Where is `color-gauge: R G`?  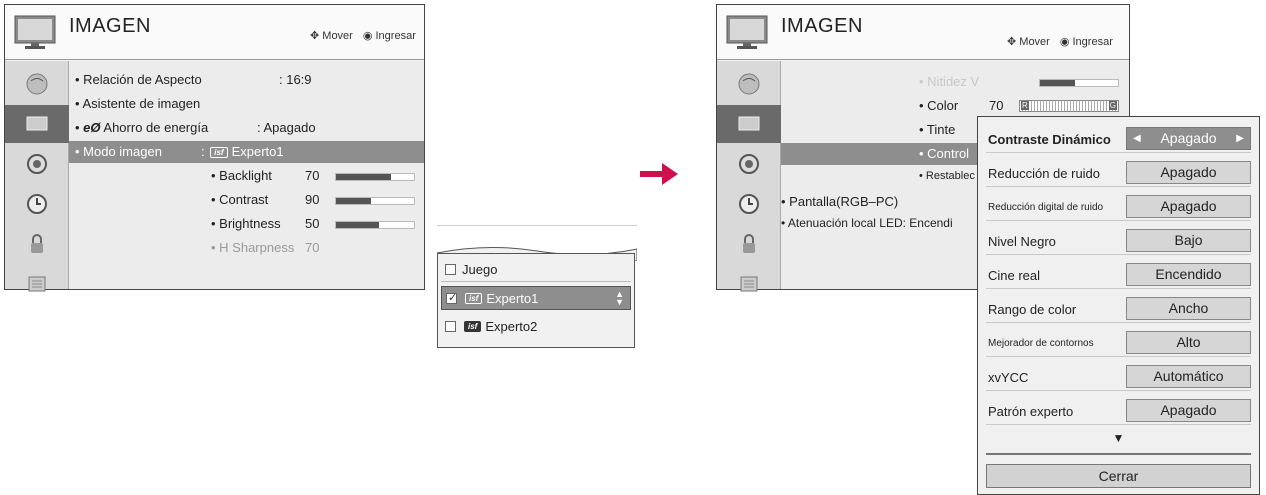
color-gauge: R G is located at coordinates (1069, 106).